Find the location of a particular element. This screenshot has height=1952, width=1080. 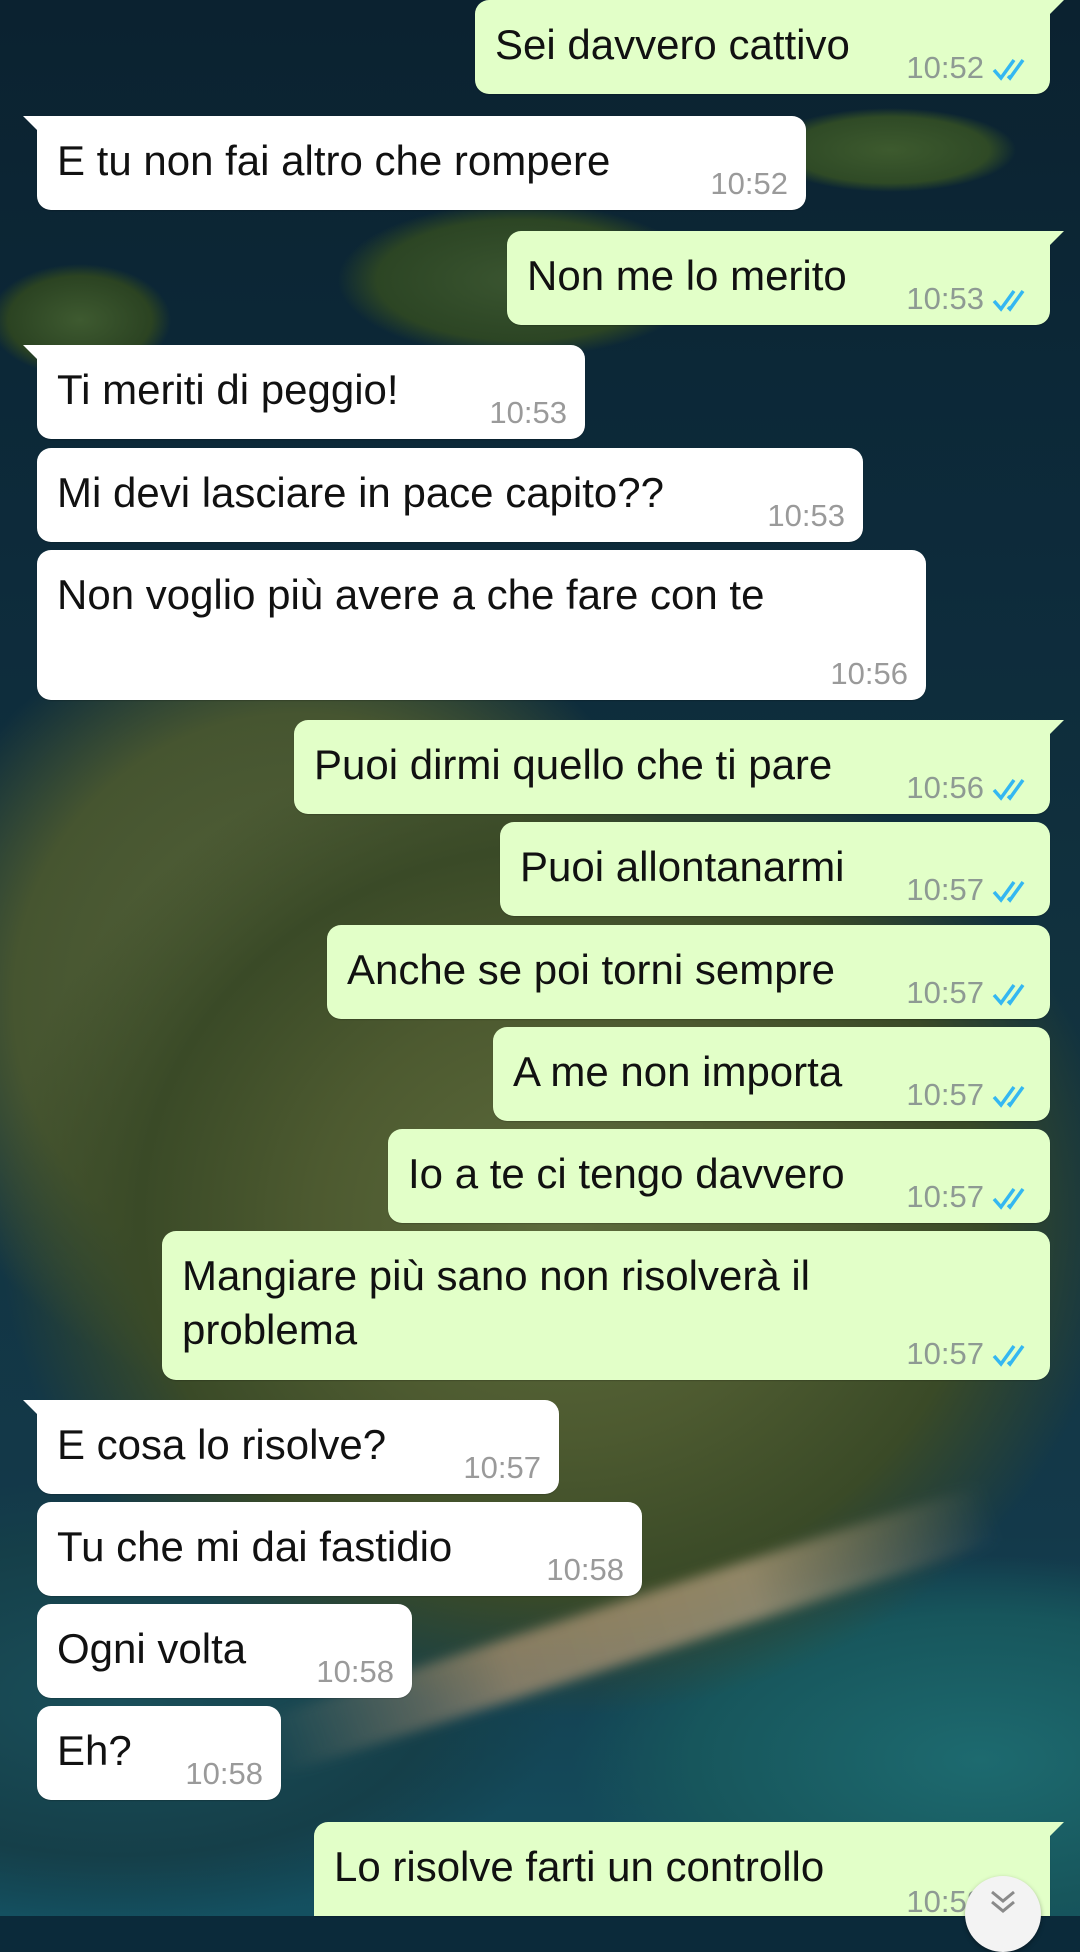

message-outgoing: Io a te ci tengo davvero 10:57 is located at coordinates (719, 1176).